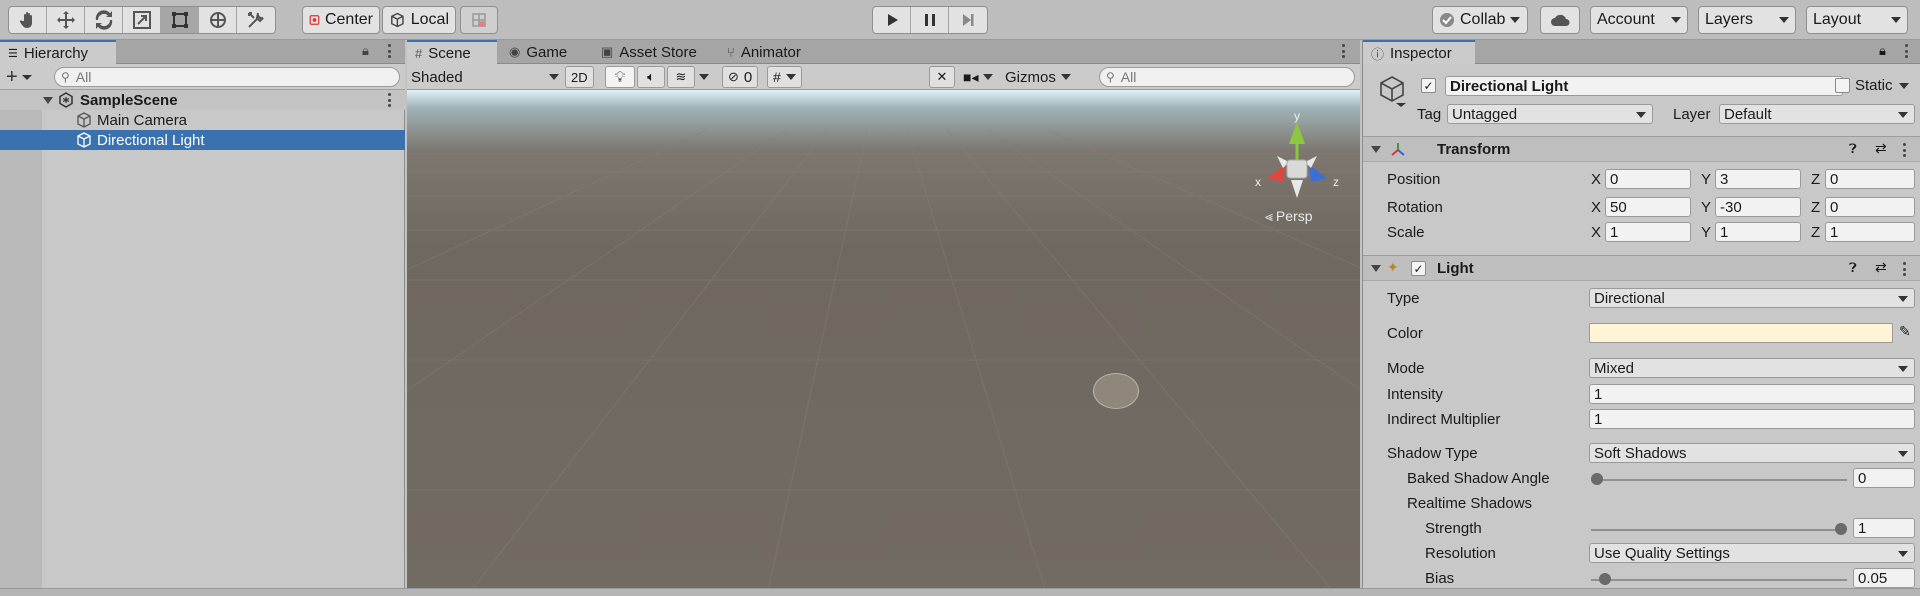 The image size is (1920, 596). I want to click on light-mode-dropdown: Mixed, so click(1752, 368).